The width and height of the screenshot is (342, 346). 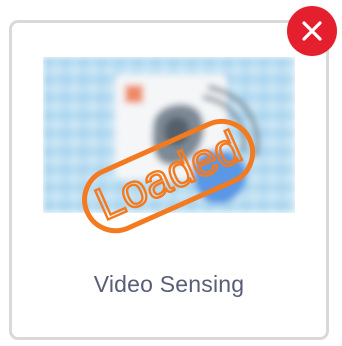 I want to click on remove-extension-button, so click(x=312, y=31).